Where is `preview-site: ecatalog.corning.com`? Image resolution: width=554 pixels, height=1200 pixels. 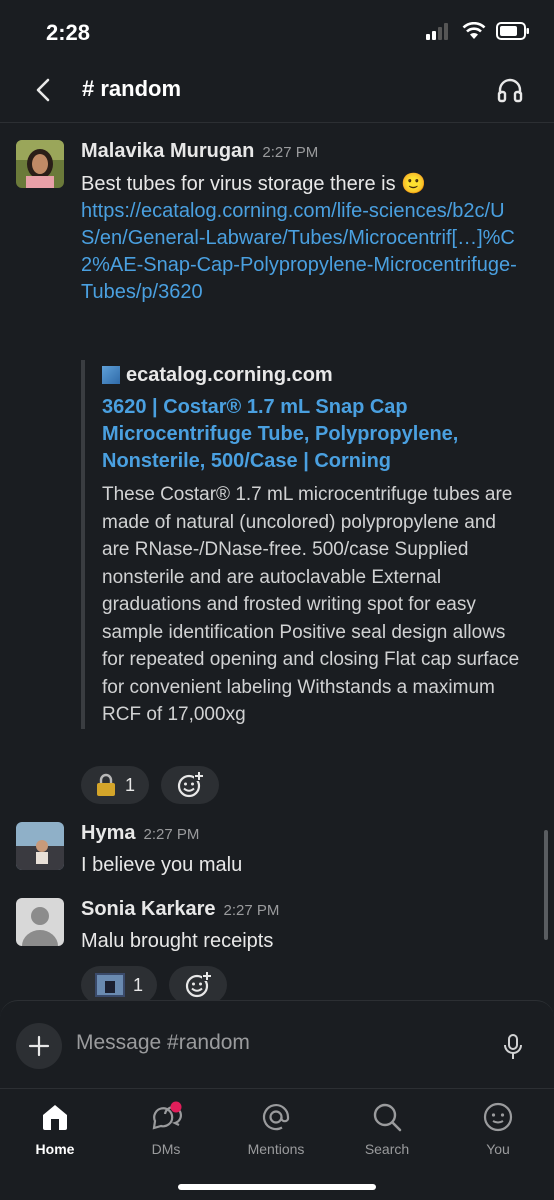 preview-site: ecatalog.corning.com is located at coordinates (311, 375).